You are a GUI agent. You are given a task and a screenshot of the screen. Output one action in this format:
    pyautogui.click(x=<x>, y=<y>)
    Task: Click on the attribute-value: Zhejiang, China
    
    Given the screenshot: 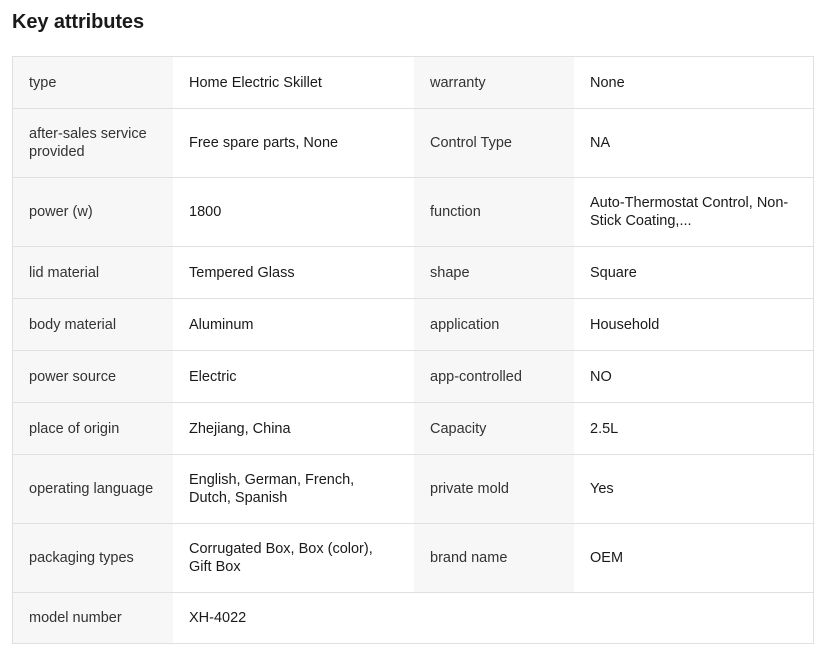 What is the action you would take?
    pyautogui.click(x=293, y=428)
    